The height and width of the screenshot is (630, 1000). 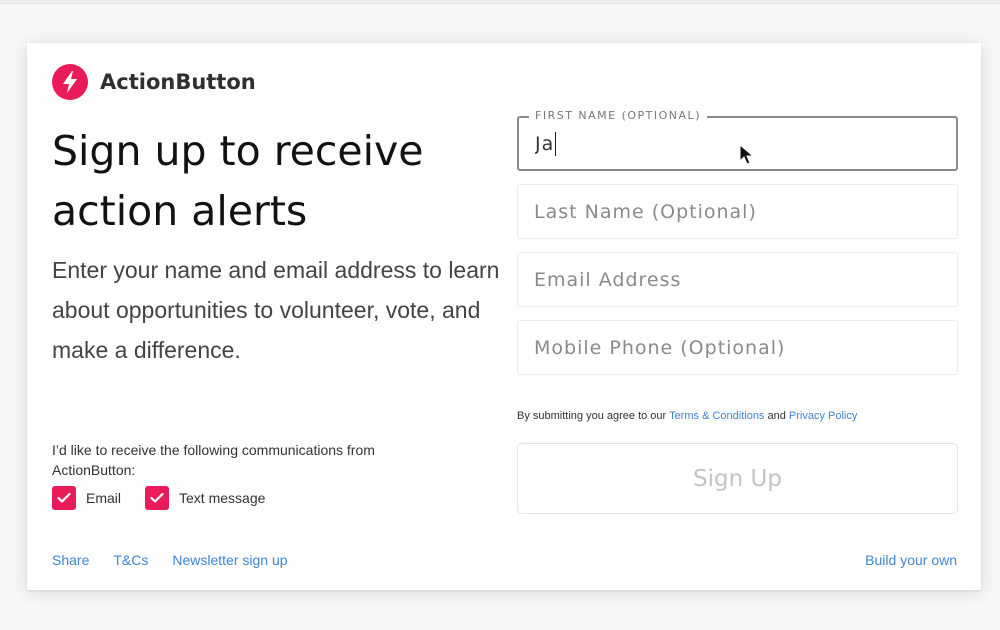 I want to click on email-field, so click(x=737, y=279).